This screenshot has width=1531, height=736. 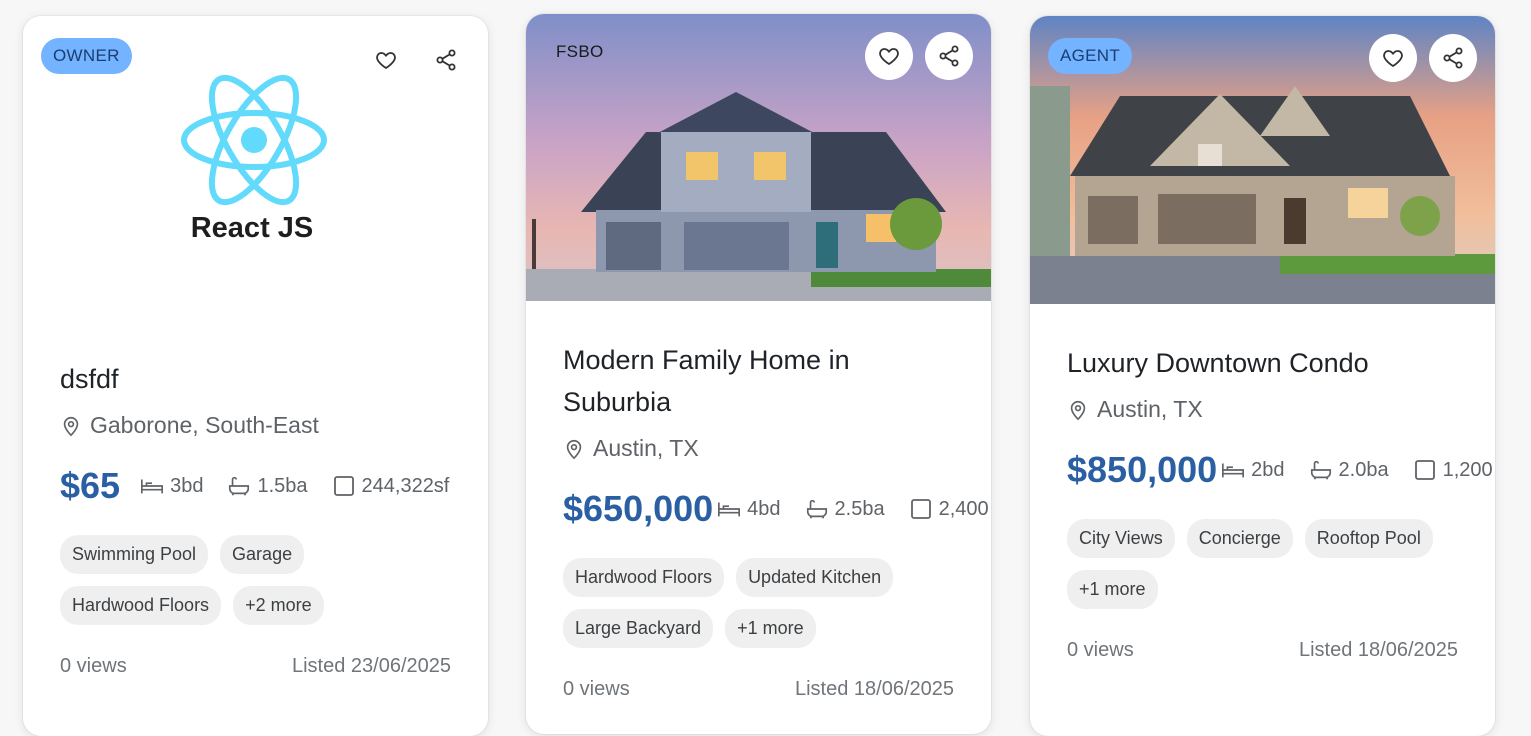 What do you see at coordinates (1262, 160) in the screenshot?
I see `listing-image: AGENT` at bounding box center [1262, 160].